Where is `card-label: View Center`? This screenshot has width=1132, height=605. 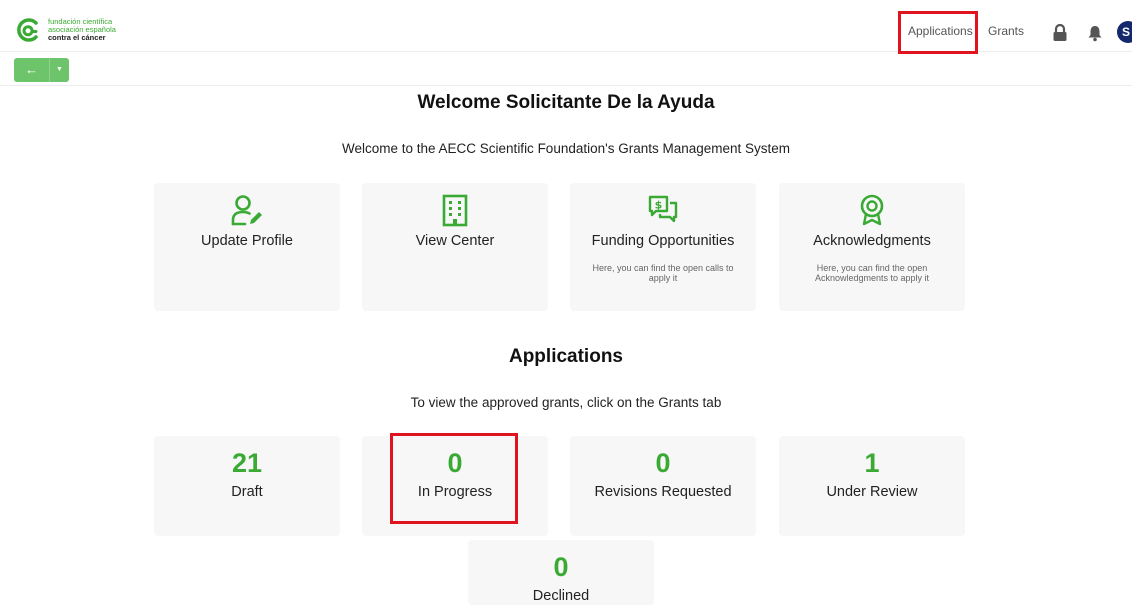 card-label: View Center is located at coordinates (455, 241).